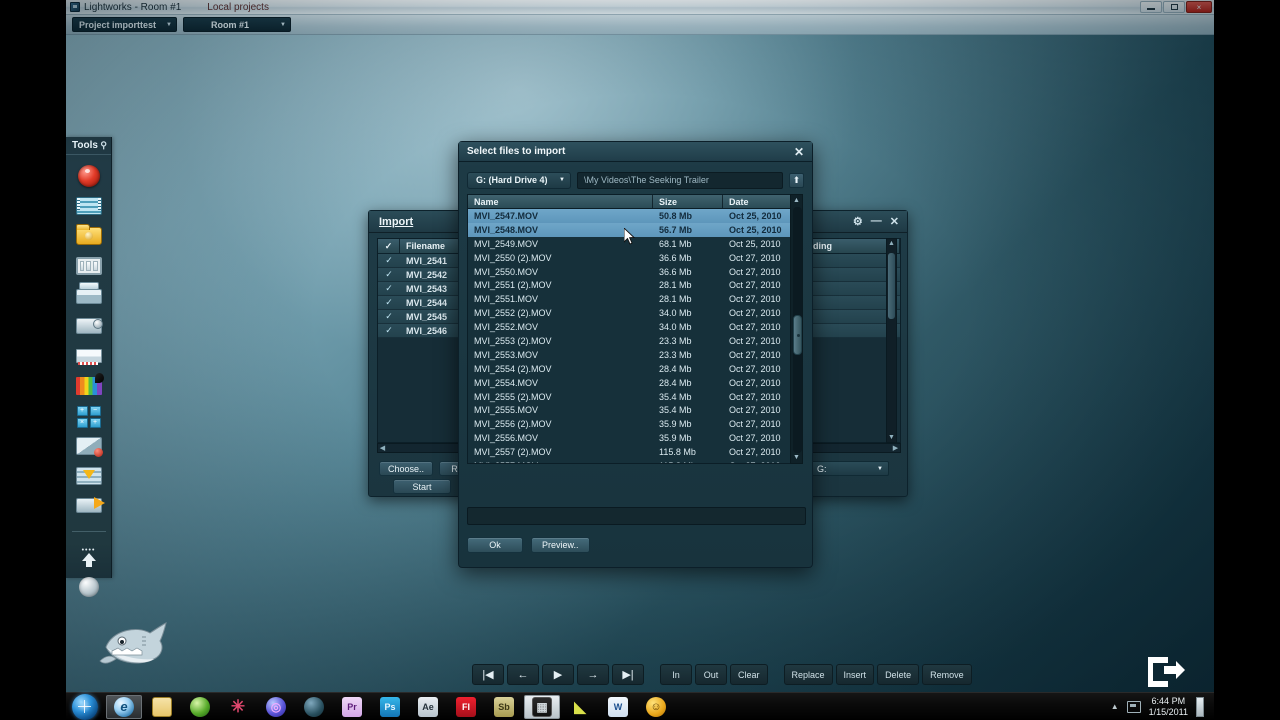 The height and width of the screenshot is (720, 1280). What do you see at coordinates (390, 707) in the screenshot?
I see `taskbar-photoshop-icon: Ps` at bounding box center [390, 707].